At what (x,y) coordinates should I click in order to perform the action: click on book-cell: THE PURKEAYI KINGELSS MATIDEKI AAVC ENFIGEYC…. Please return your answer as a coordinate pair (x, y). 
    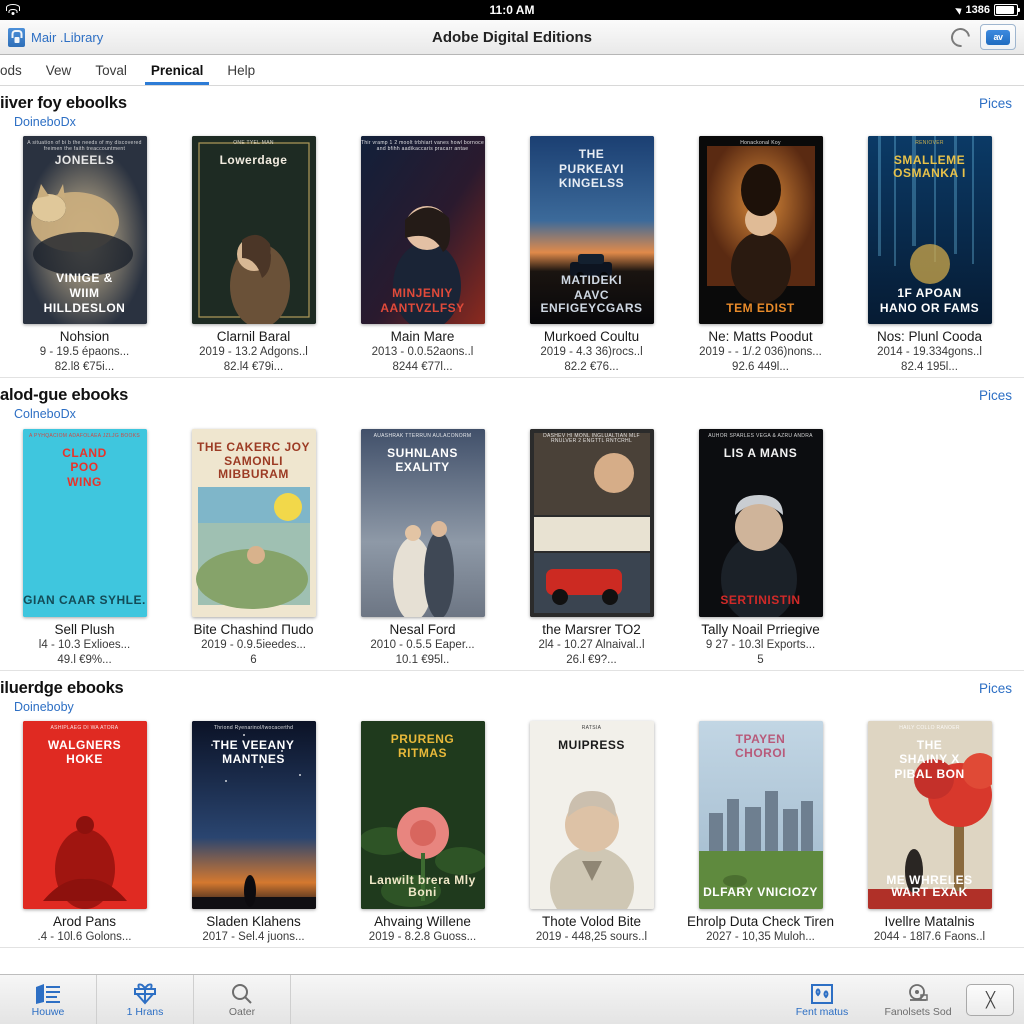
    Looking at the image, I should click on (591, 255).